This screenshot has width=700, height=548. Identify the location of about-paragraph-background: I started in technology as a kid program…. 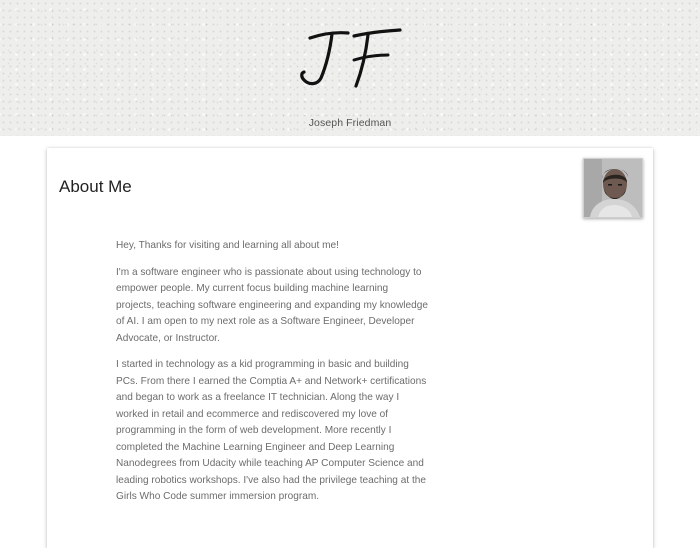
(271, 430).